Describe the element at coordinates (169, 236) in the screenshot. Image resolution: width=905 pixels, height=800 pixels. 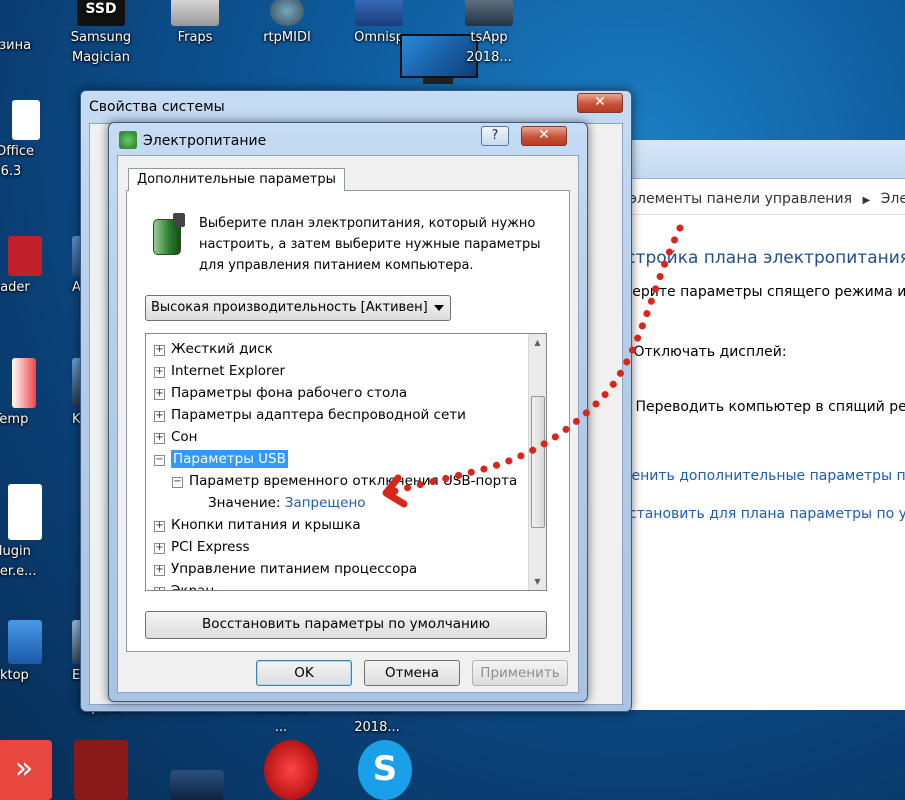
I see `battery-plug-icon` at that location.